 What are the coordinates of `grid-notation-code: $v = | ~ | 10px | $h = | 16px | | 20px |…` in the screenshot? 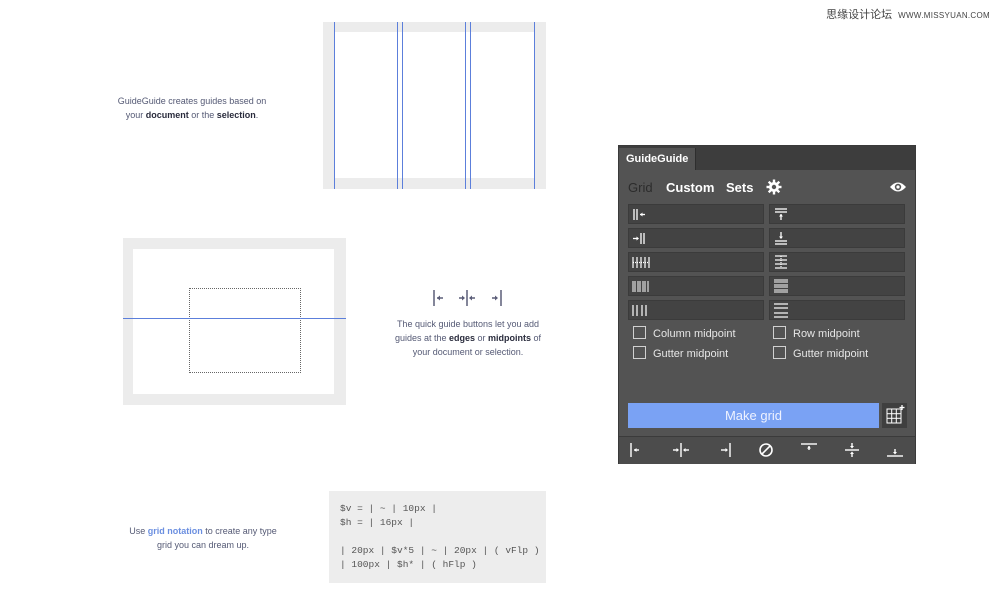 It's located at (437, 537).